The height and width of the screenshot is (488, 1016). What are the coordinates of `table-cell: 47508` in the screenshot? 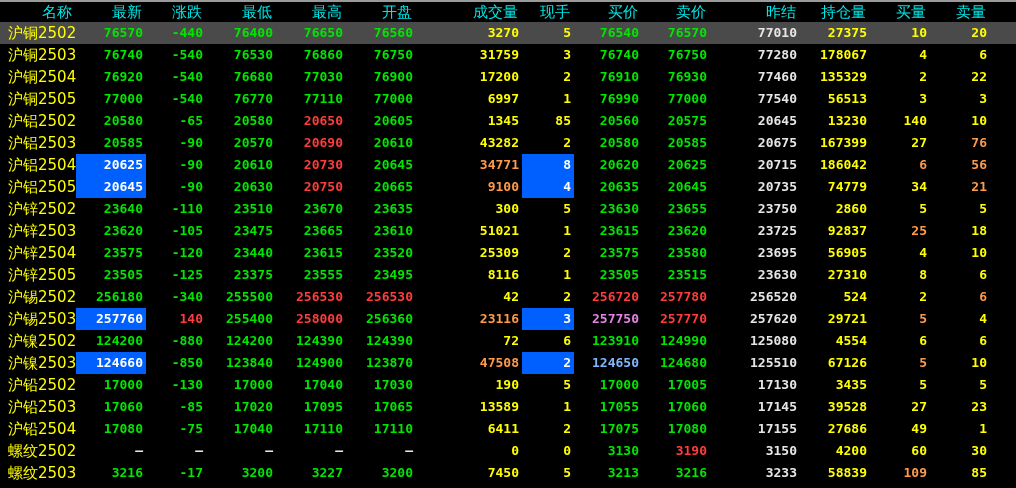 It's located at (499, 363).